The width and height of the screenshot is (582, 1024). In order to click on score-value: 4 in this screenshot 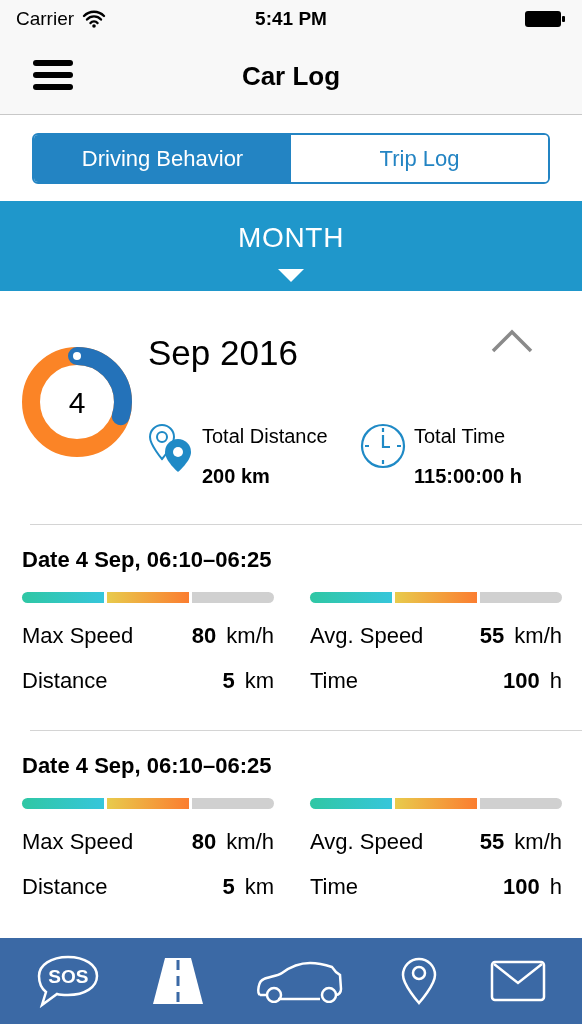, I will do `click(77, 402)`.